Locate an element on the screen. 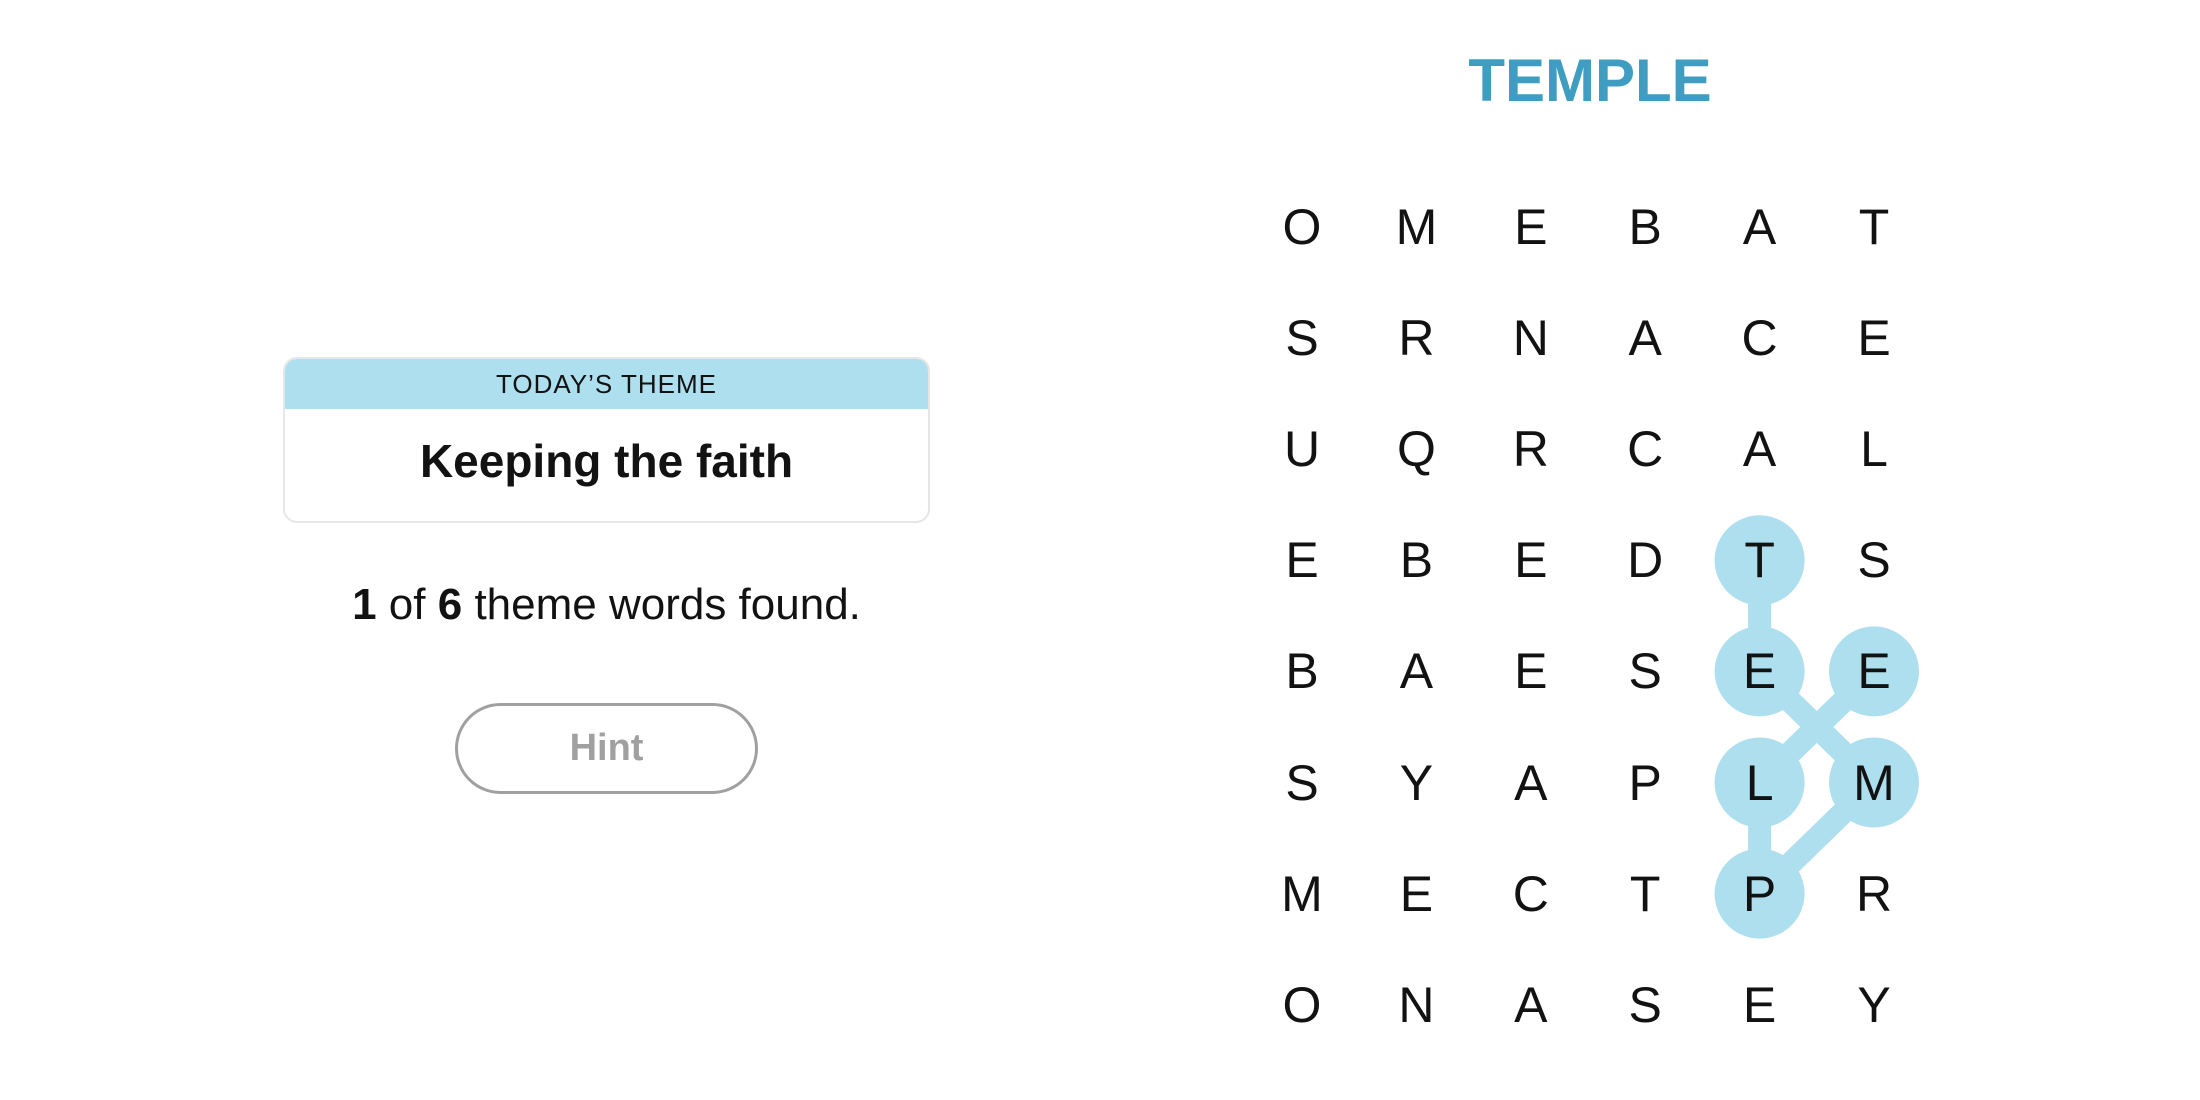  grid-letter-r6-c1: E is located at coordinates (1416, 894).